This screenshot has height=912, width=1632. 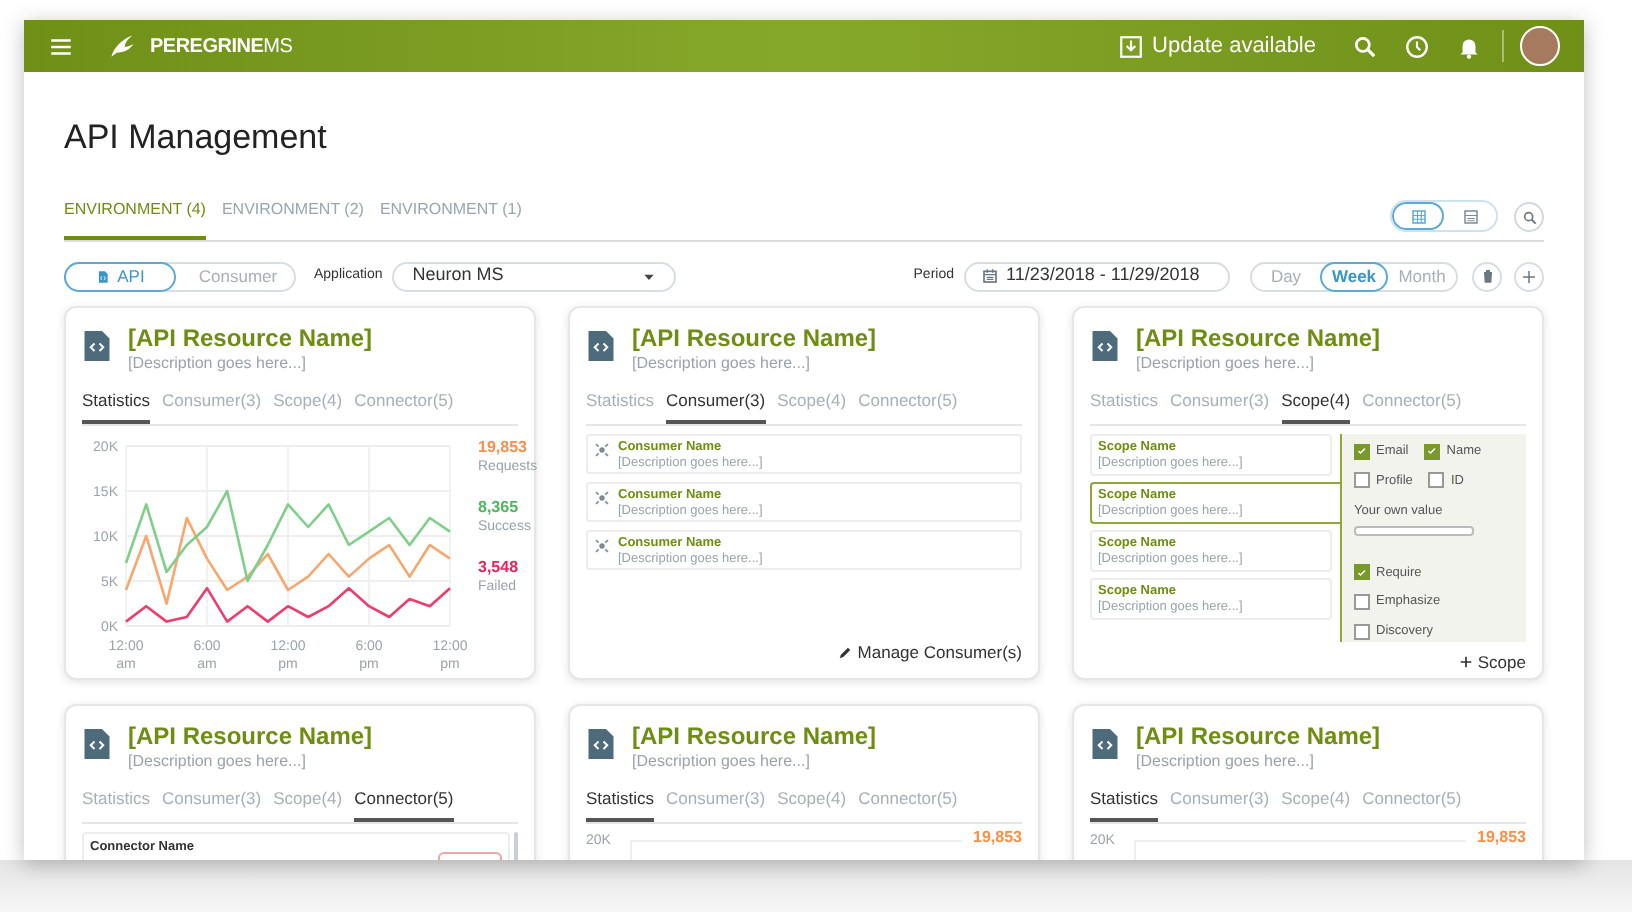 I want to click on clock-icon, so click(x=1417, y=46).